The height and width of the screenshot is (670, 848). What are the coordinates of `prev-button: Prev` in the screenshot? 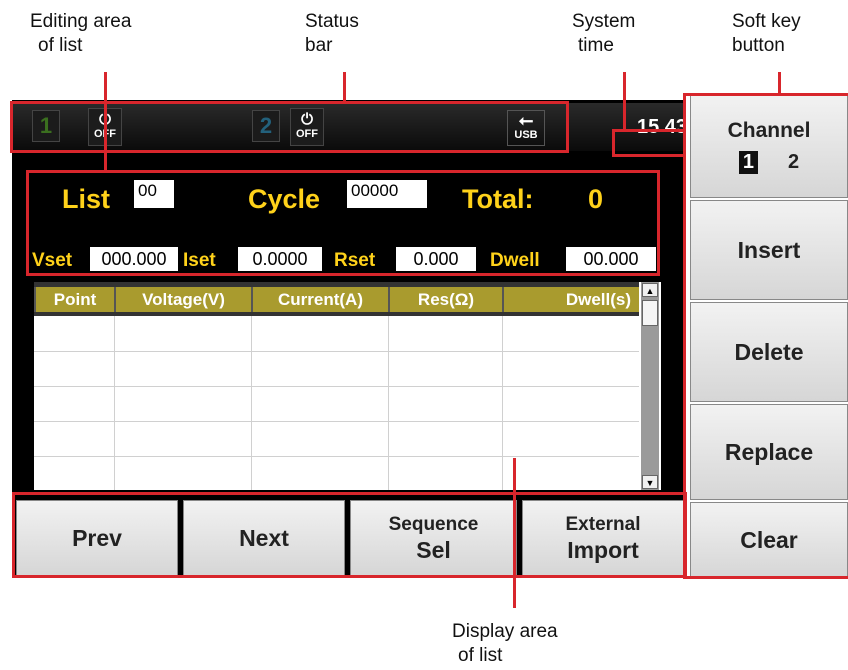 It's located at (97, 538).